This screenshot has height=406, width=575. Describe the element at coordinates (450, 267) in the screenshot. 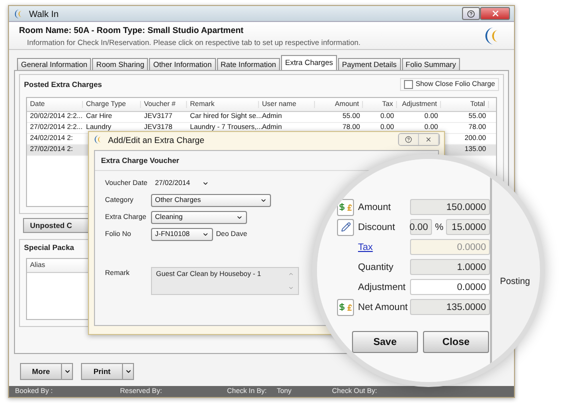

I see `amount-field: 1.0000` at that location.